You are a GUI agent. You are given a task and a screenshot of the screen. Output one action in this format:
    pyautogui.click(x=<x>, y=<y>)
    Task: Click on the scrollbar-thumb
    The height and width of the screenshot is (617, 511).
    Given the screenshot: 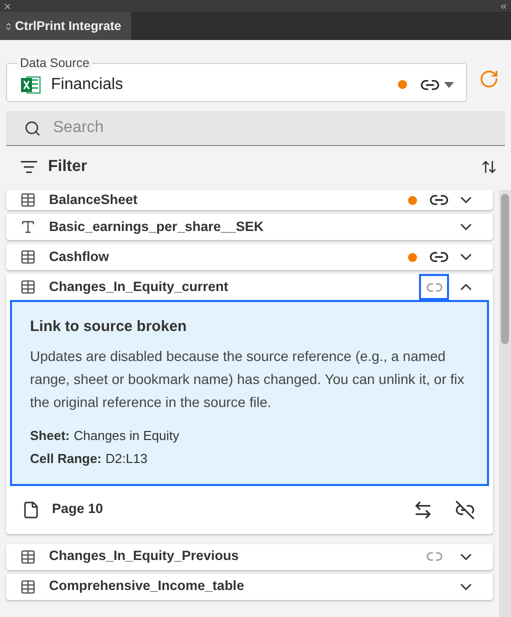 What is the action you would take?
    pyautogui.click(x=505, y=269)
    